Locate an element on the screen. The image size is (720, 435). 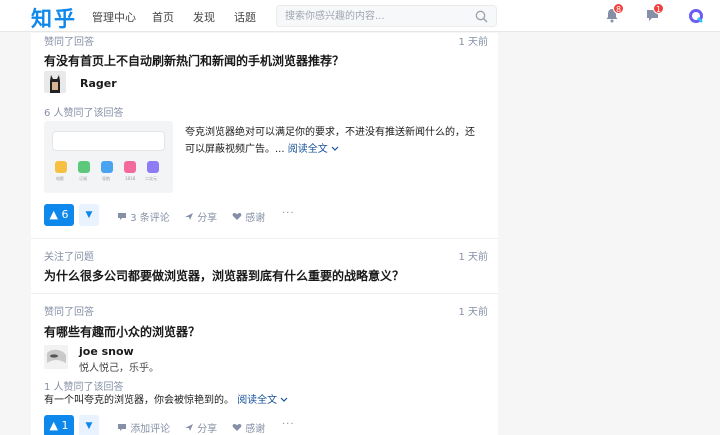
comments-label: 3 条评论 is located at coordinates (150, 218).